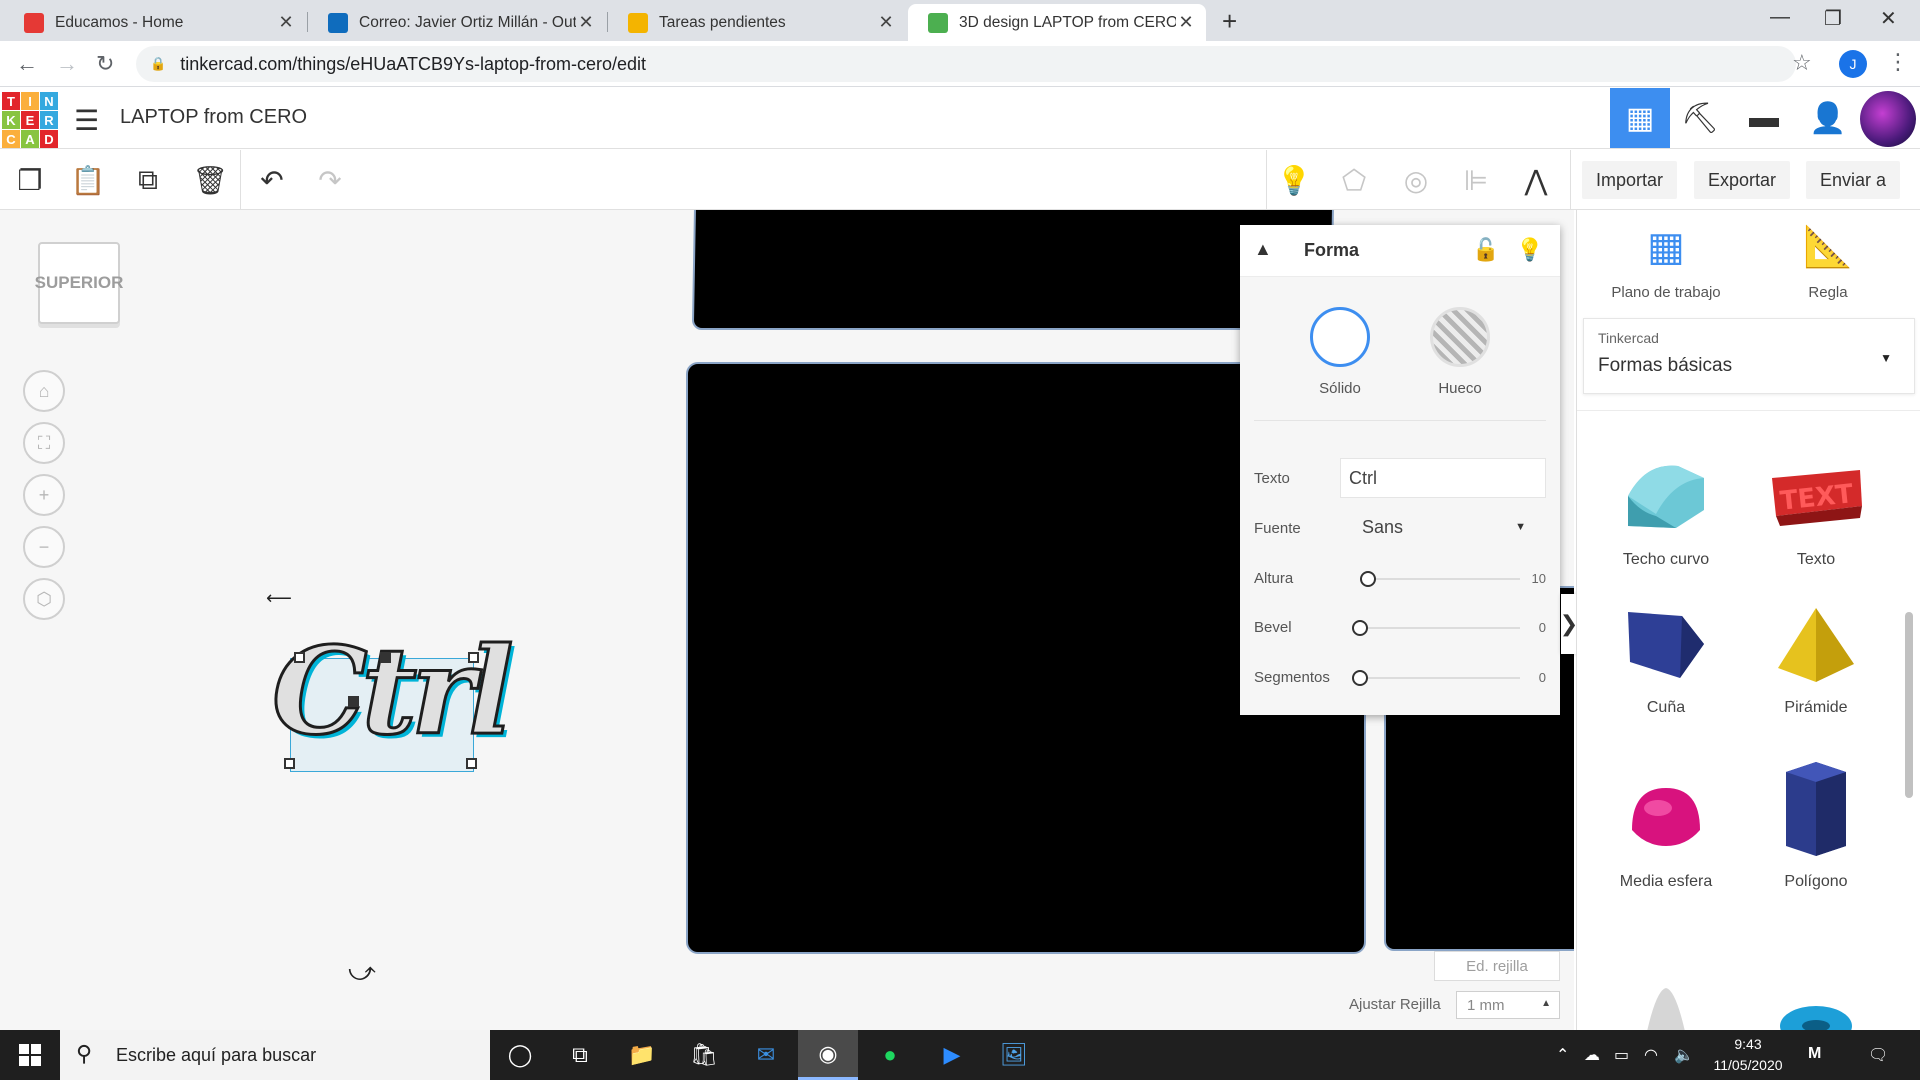 This screenshot has width=1920, height=1080. Describe the element at coordinates (1666, 1008) in the screenshot. I see `shape-paraboloid-partial` at that location.